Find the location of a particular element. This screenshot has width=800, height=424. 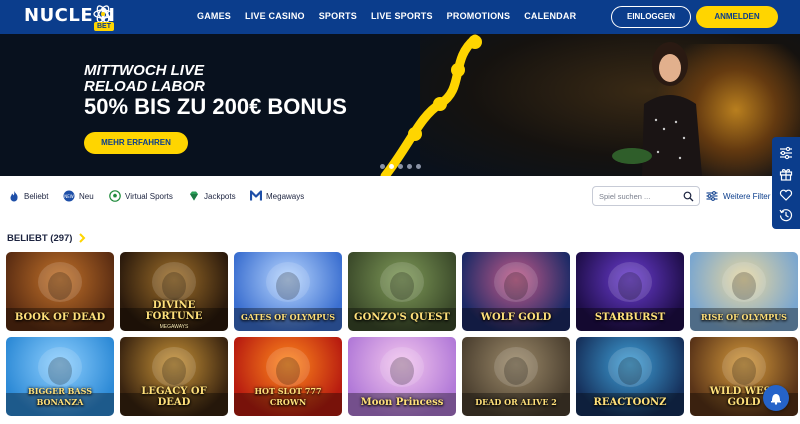

game-subtitle: MEGAWAYS is located at coordinates (174, 327).